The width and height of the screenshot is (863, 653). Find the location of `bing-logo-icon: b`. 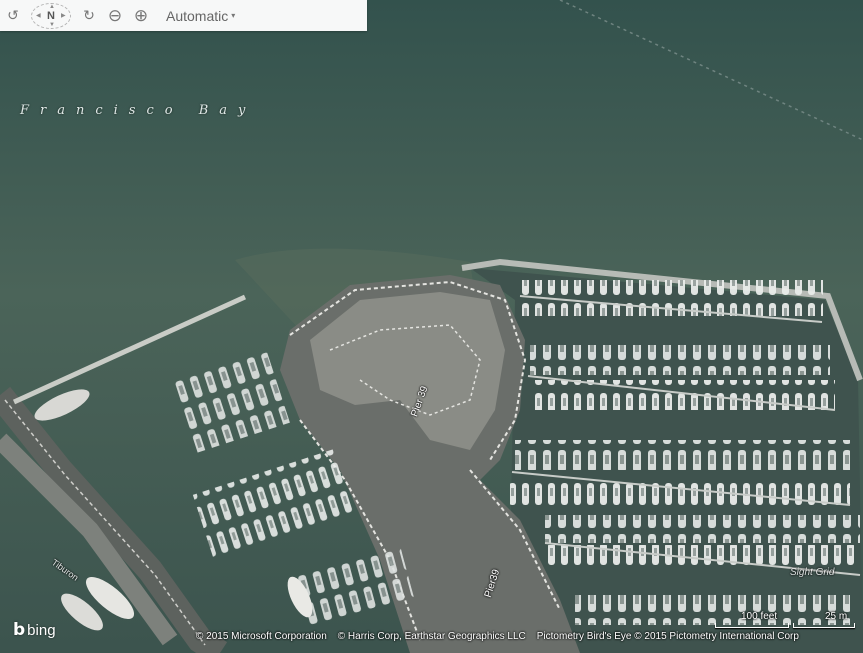

bing-logo-icon: b is located at coordinates (19, 630).